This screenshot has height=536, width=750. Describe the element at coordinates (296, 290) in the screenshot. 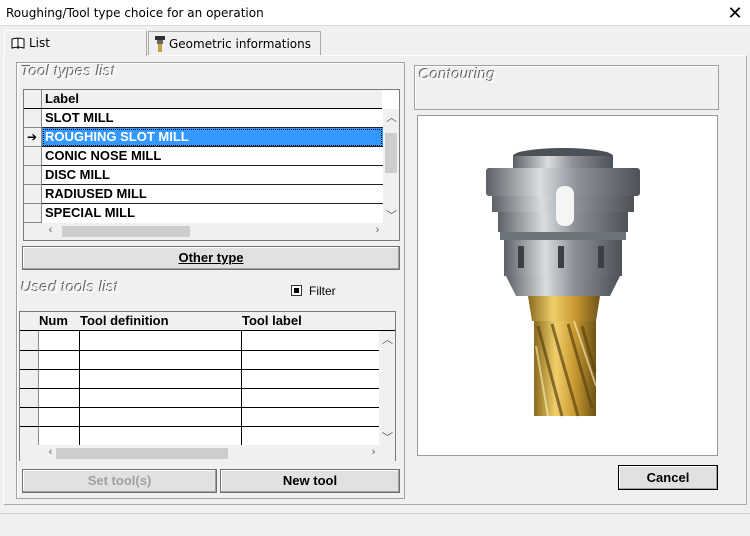

I see `filter-checkbox` at that location.